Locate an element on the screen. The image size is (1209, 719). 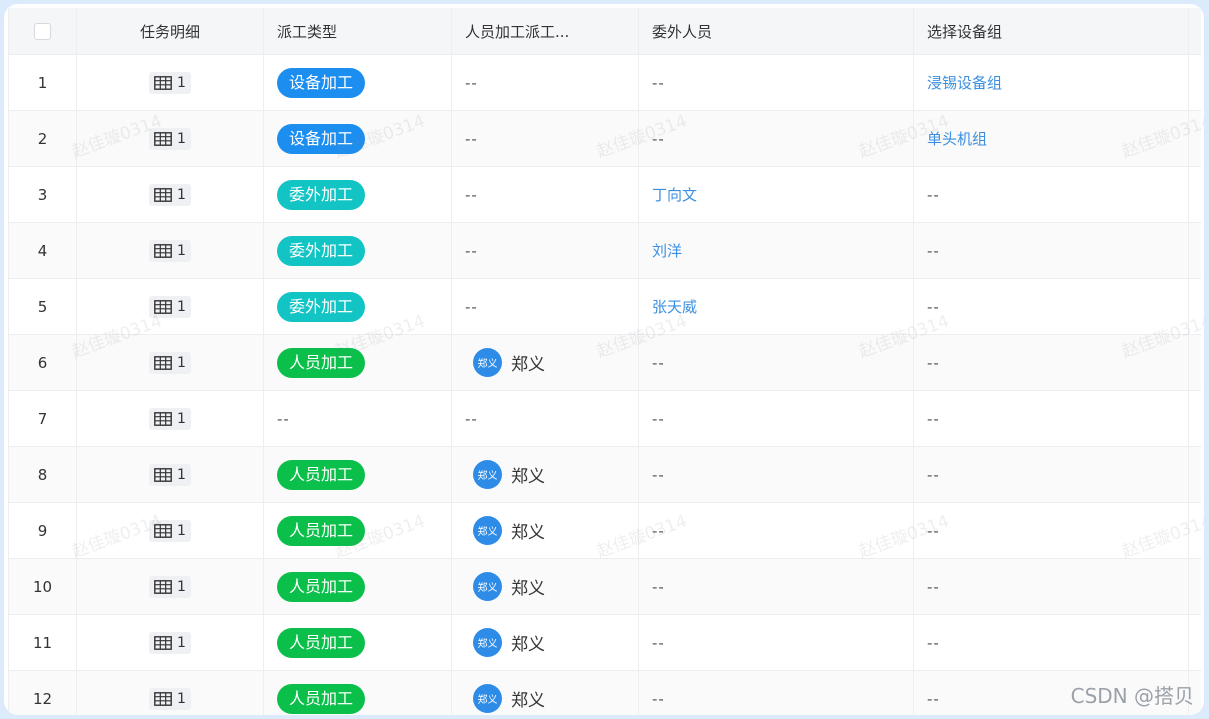
table-row: 3 1 委外加工 -- 丁向文 -- is located at coordinates (605, 195).